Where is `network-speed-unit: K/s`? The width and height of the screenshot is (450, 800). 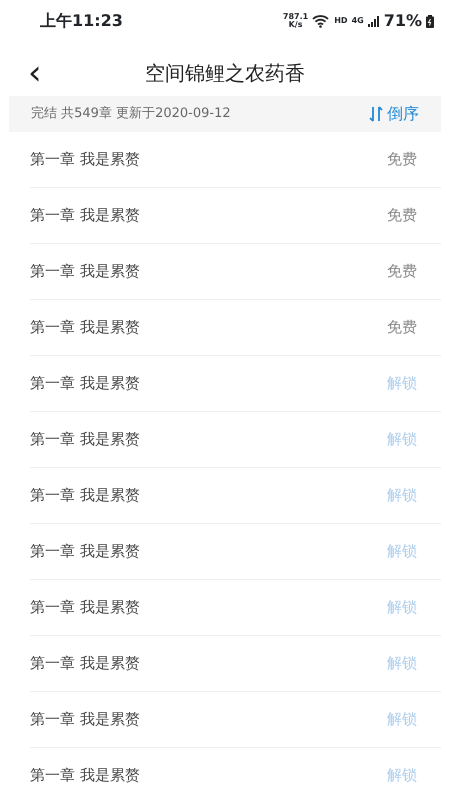
network-speed-unit: K/s is located at coordinates (295, 25).